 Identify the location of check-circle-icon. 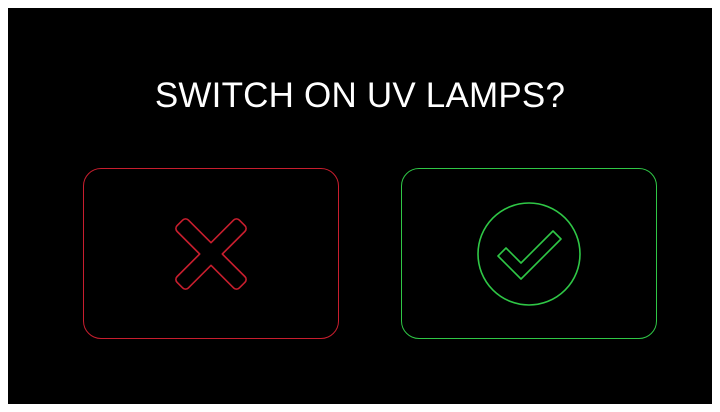
(529, 253).